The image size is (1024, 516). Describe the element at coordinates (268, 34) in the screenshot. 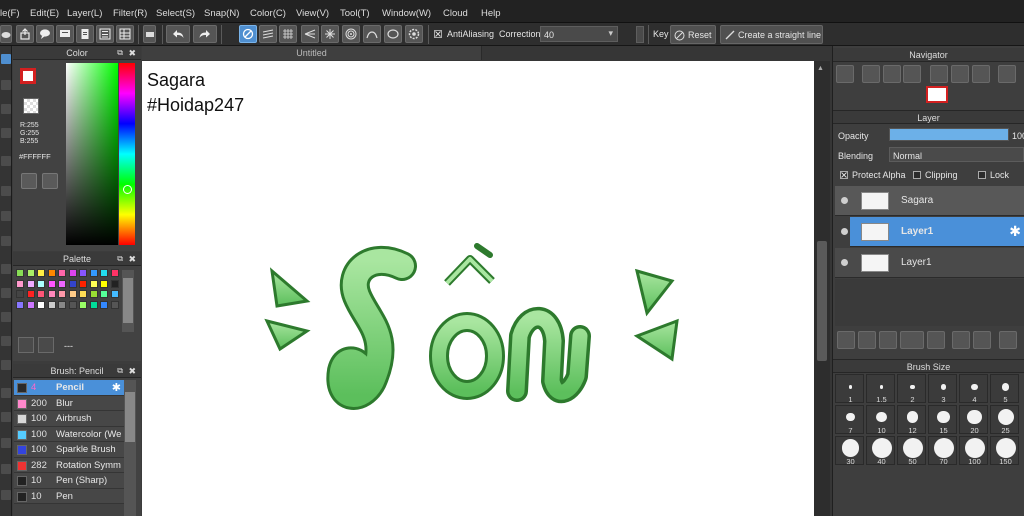

I see `parallel-snap-icon` at that location.